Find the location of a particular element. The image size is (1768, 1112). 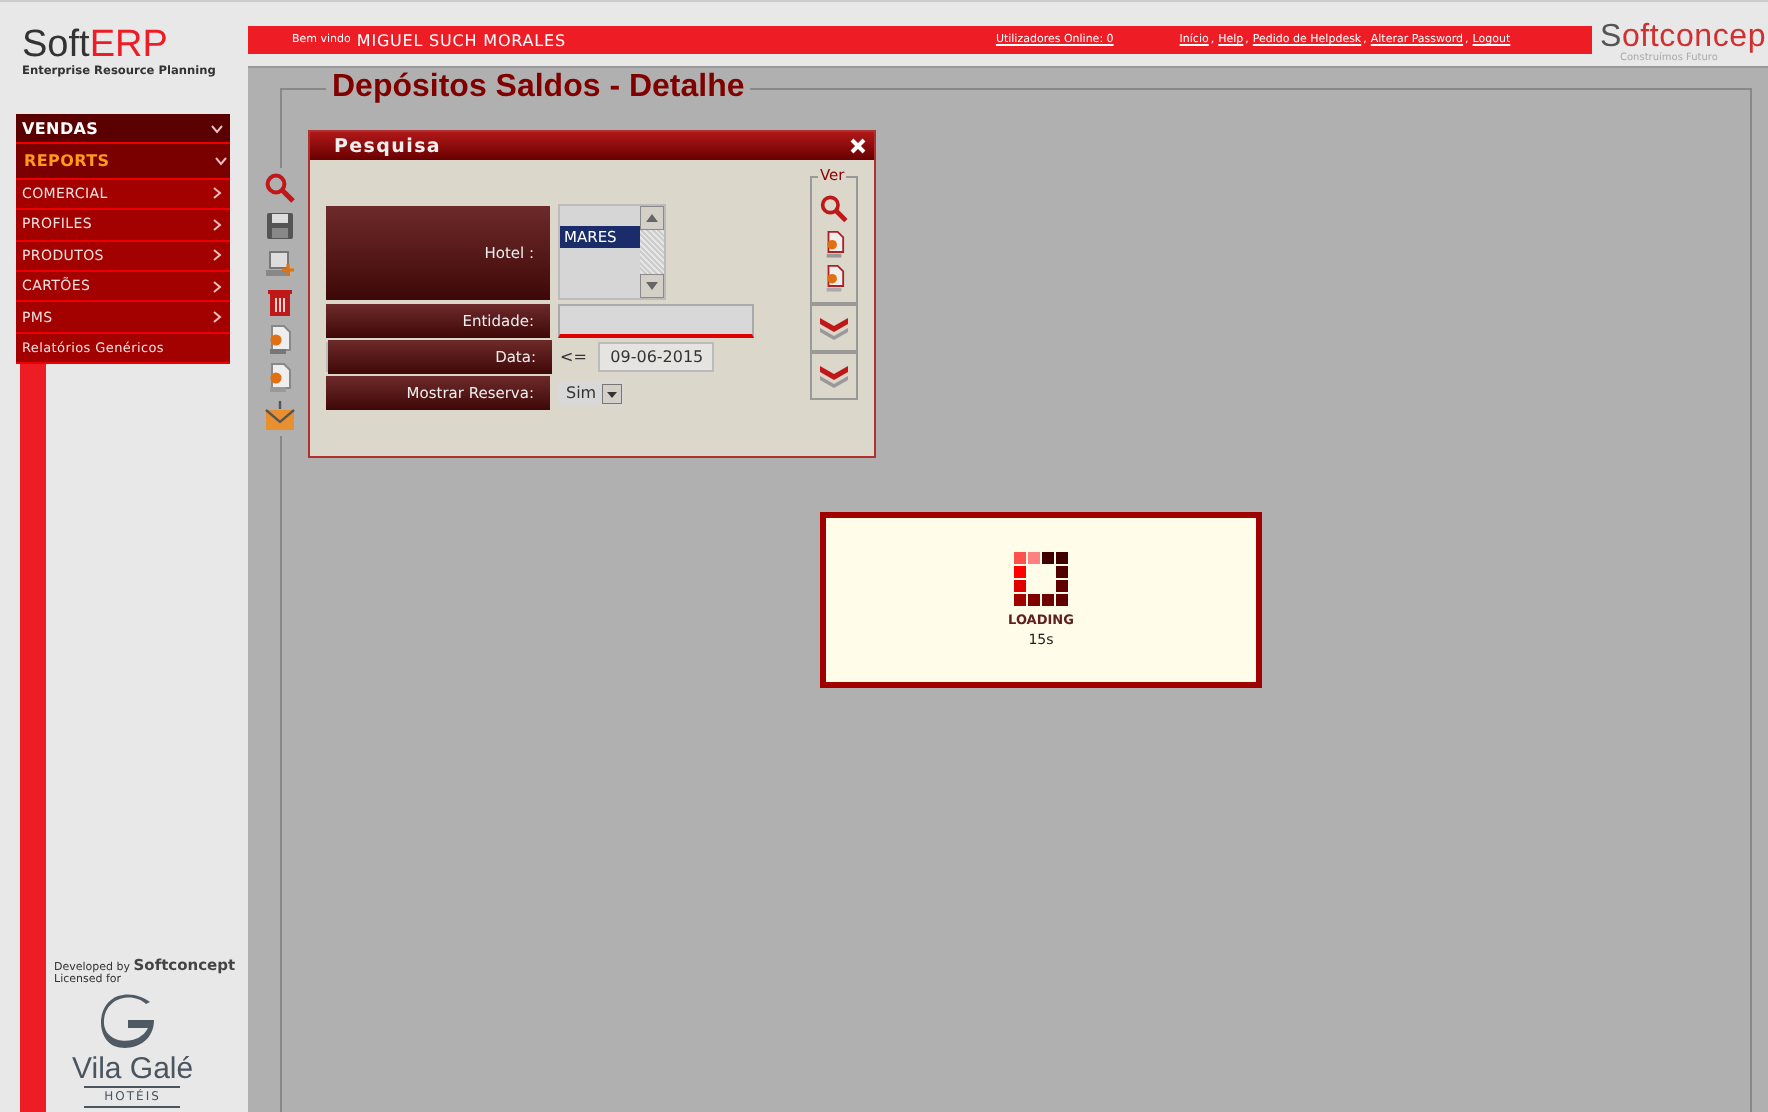

logo-text: SoftERP is located at coordinates (95, 46).